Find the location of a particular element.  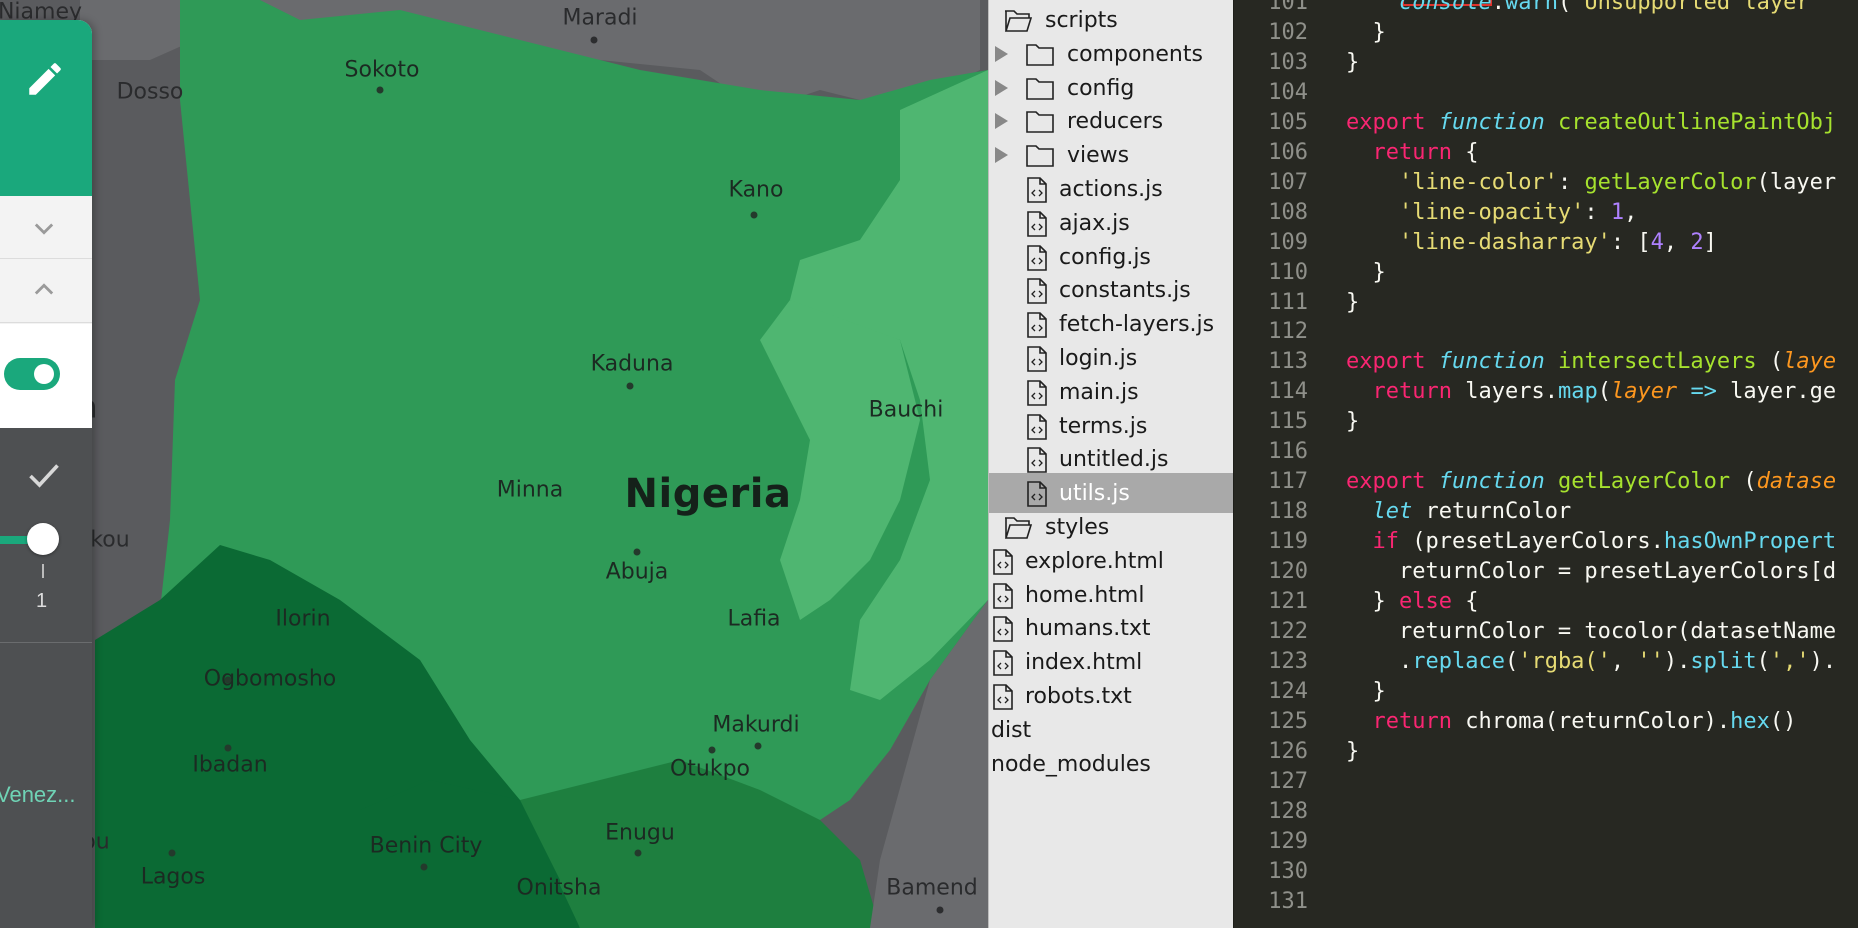

panel-dark-area is located at coordinates (46, 678).